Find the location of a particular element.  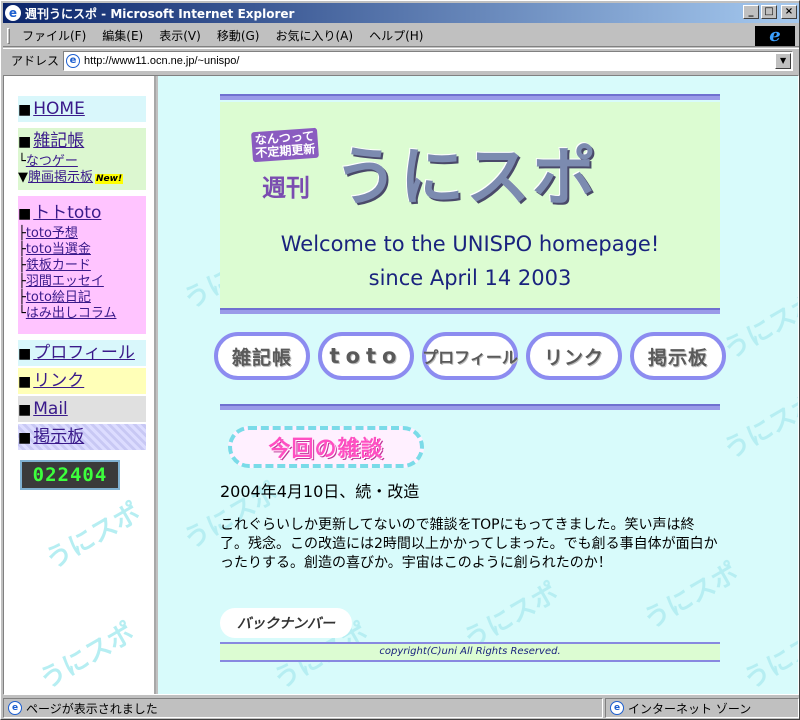

internet-zone-icon: e is located at coordinates (617, 708).